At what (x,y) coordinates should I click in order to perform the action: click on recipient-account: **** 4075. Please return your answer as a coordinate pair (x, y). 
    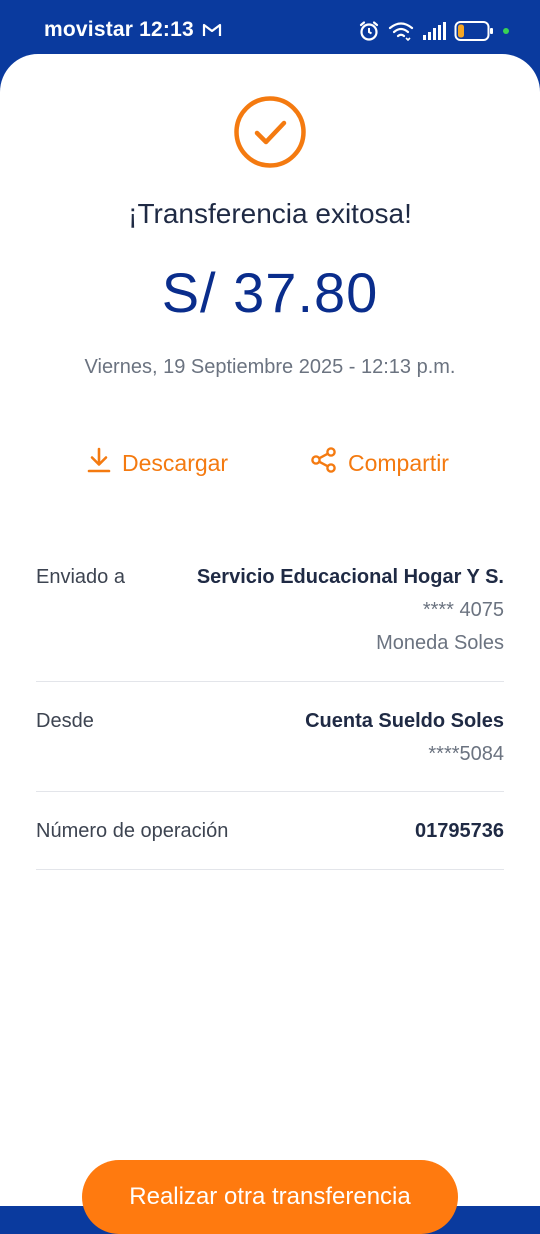
    Looking at the image, I should click on (463, 610).